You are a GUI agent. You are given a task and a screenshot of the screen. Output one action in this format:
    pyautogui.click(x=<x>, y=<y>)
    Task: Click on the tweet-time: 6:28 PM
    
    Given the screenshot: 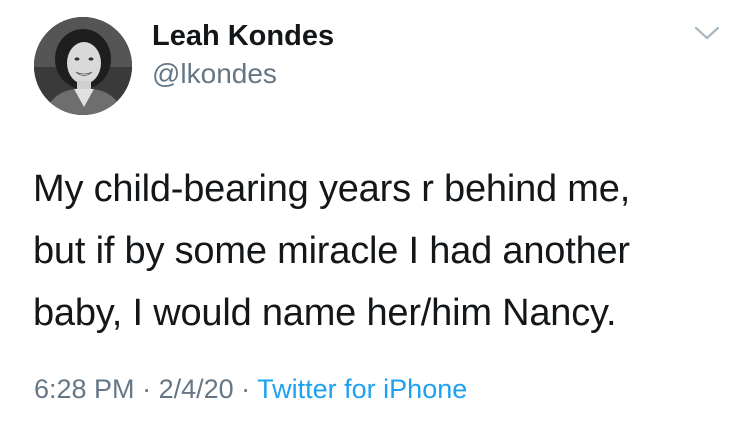 What is the action you would take?
    pyautogui.click(x=84, y=389)
    